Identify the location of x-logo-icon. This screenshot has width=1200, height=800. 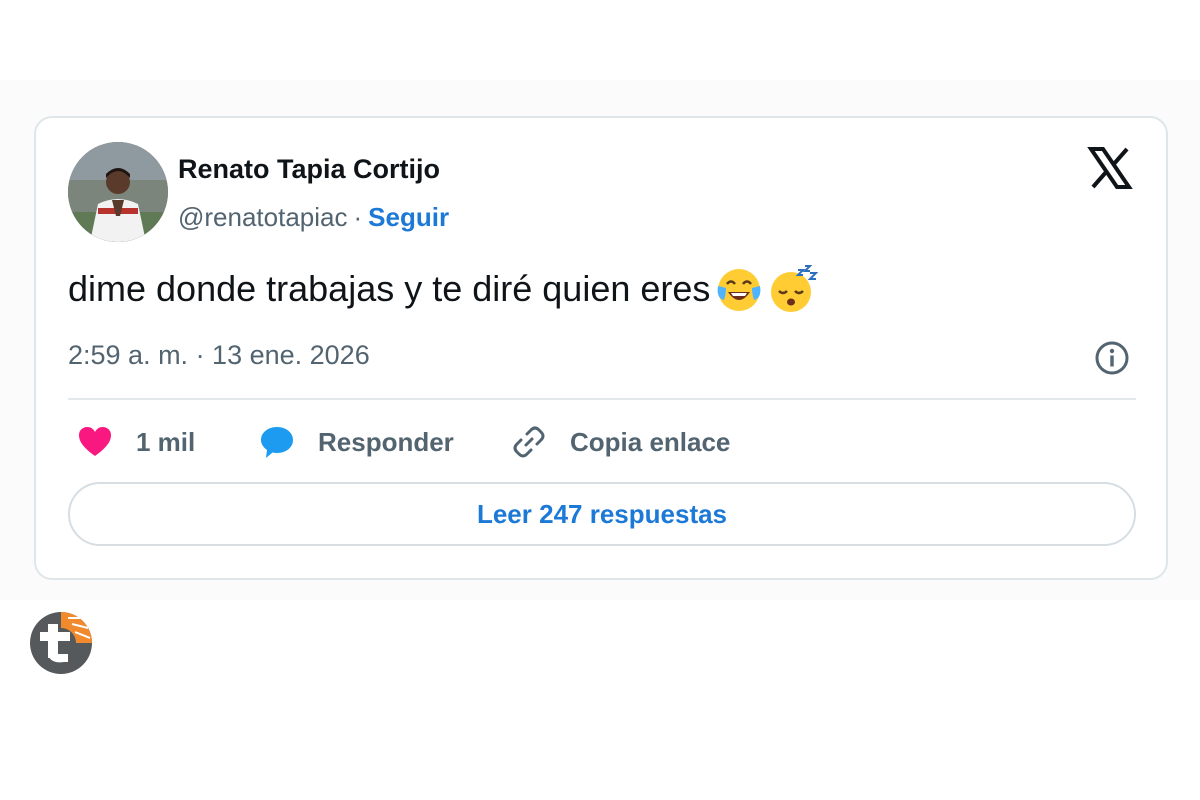
(1110, 168).